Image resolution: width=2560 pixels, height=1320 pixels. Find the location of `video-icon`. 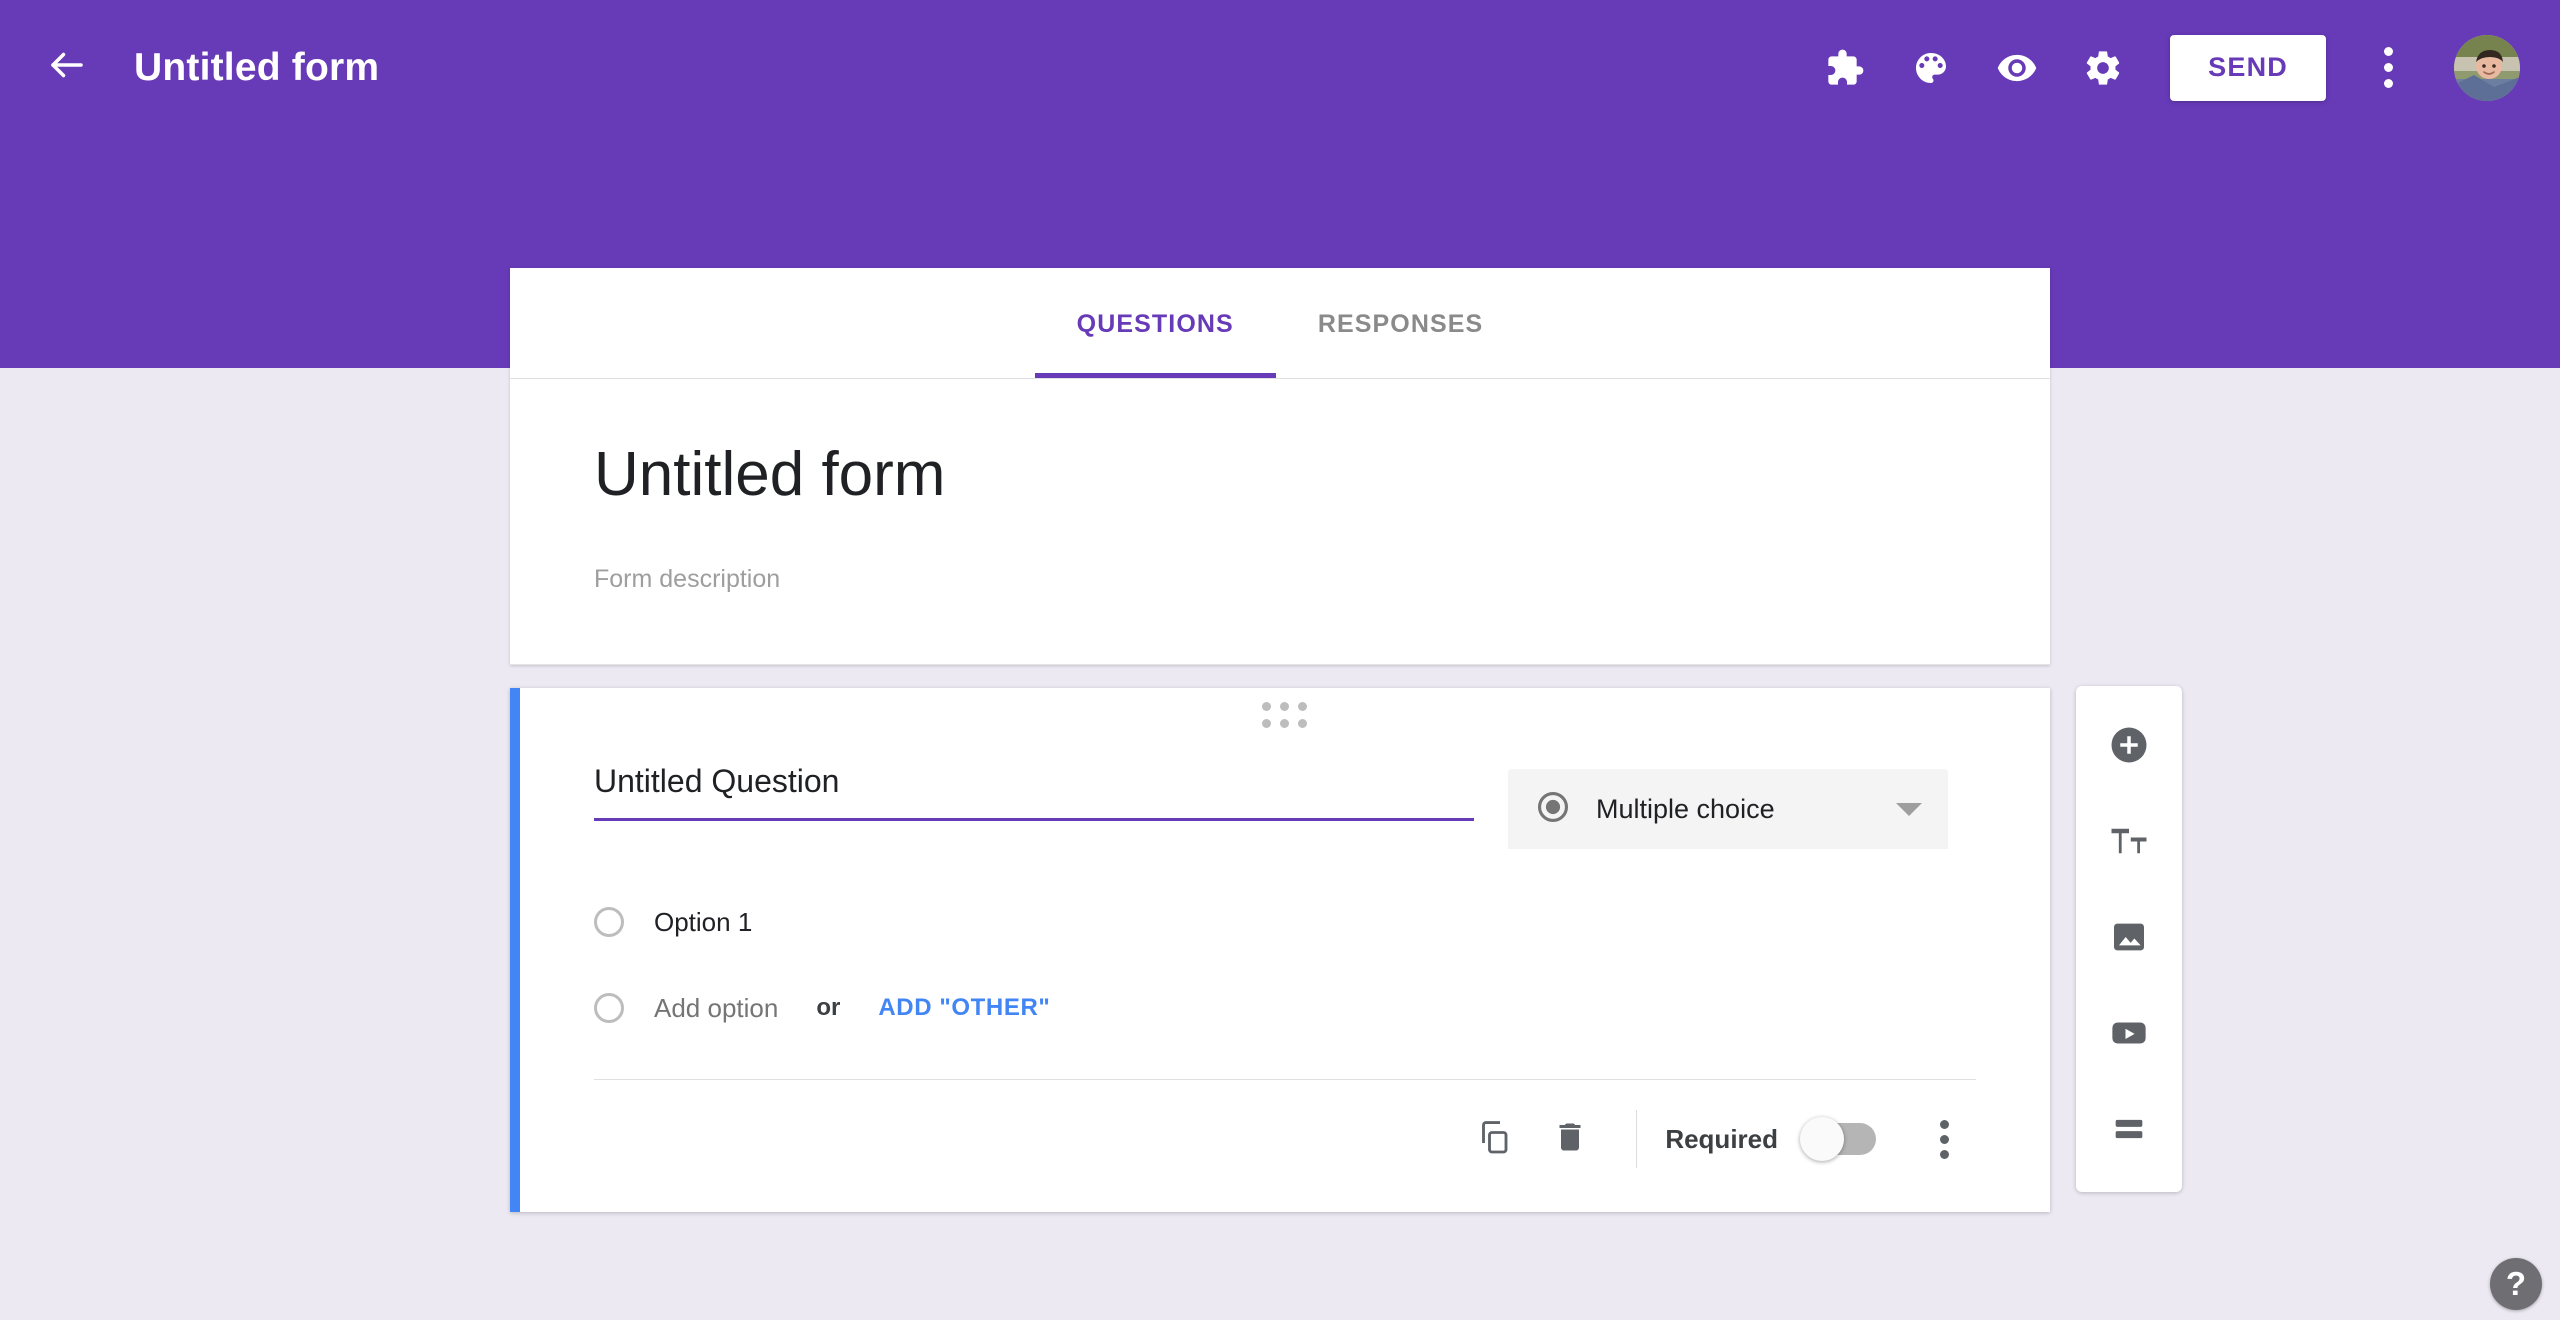

video-icon is located at coordinates (2129, 1035).